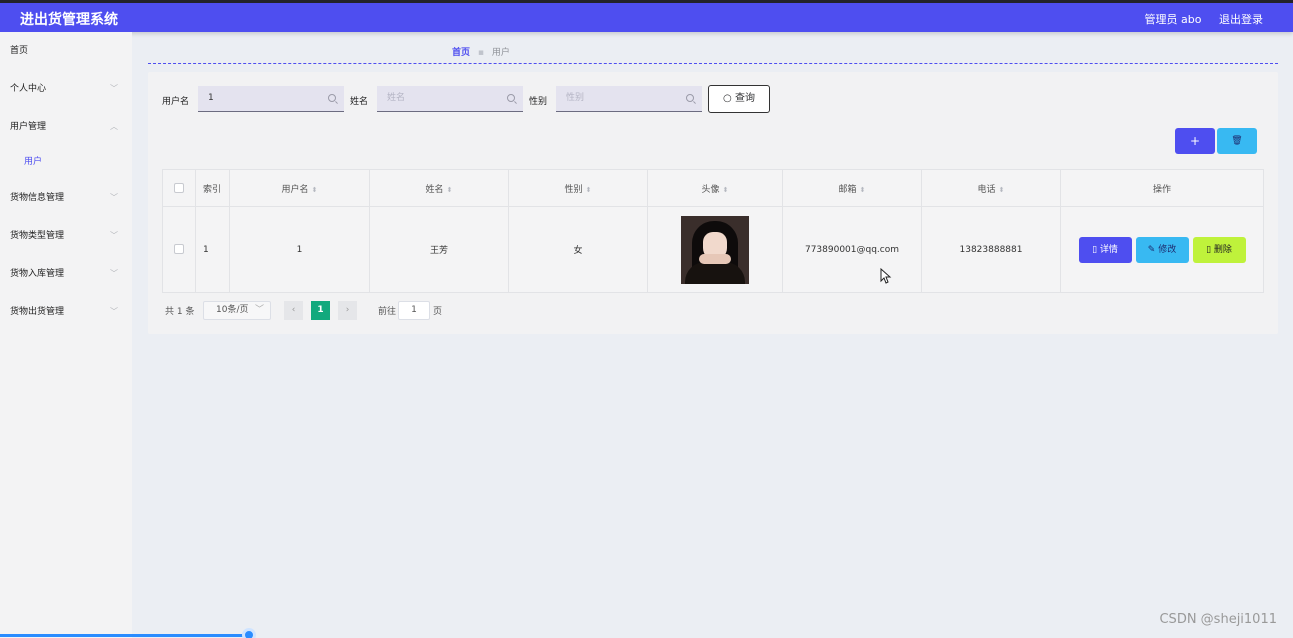  What do you see at coordinates (212, 189) in the screenshot?
I see `column-header-label: 索引` at bounding box center [212, 189].